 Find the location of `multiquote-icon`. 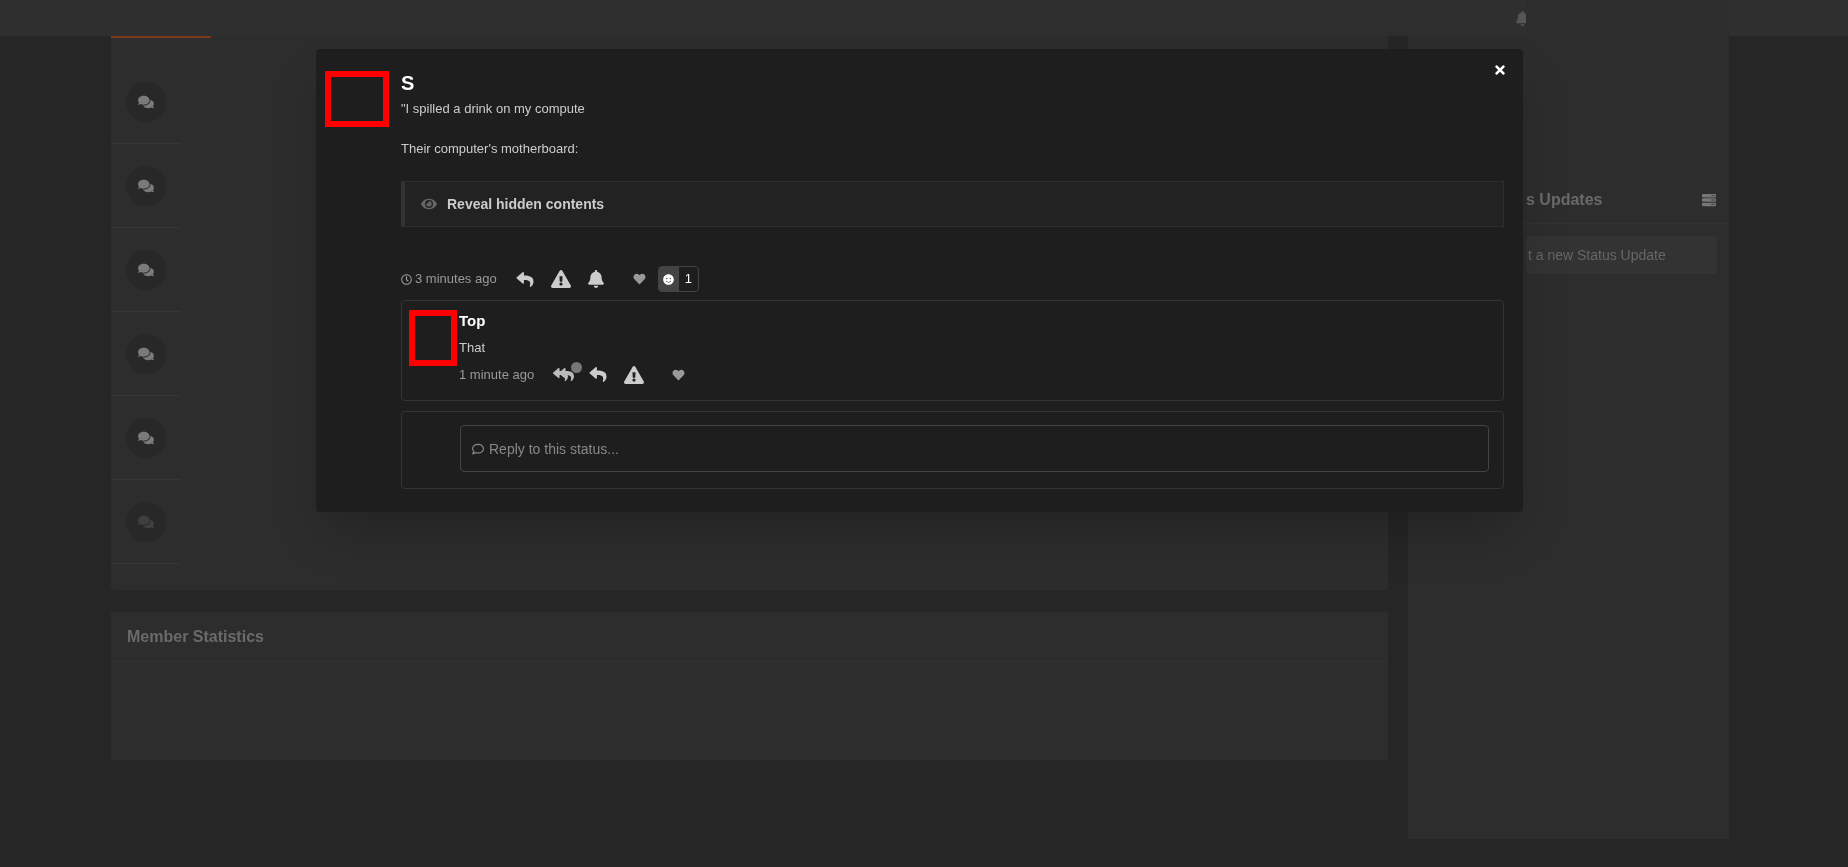

multiquote-icon is located at coordinates (567, 374).